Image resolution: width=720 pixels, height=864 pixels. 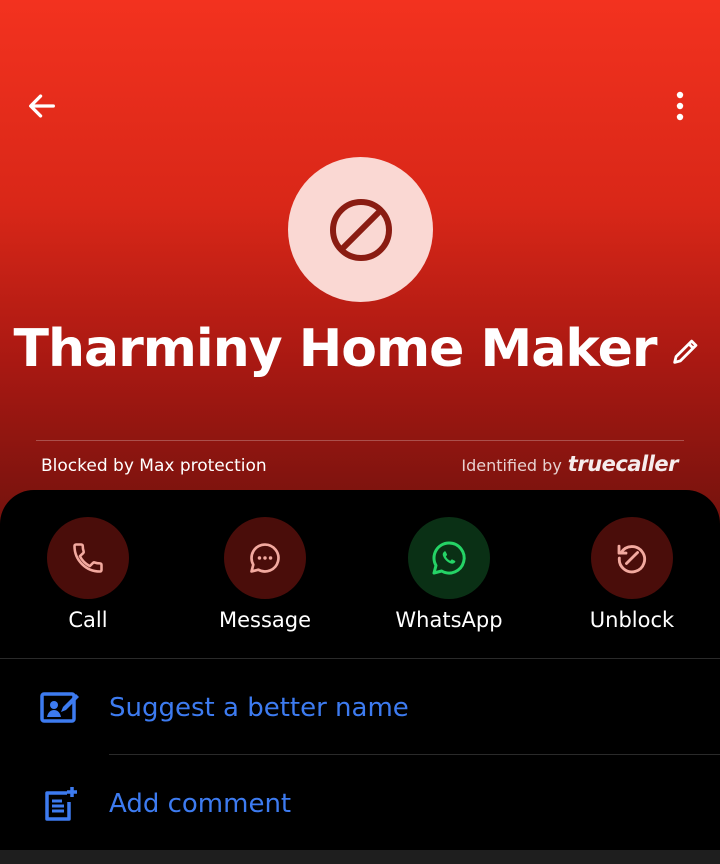 I want to click on more-options-button, so click(x=680, y=106).